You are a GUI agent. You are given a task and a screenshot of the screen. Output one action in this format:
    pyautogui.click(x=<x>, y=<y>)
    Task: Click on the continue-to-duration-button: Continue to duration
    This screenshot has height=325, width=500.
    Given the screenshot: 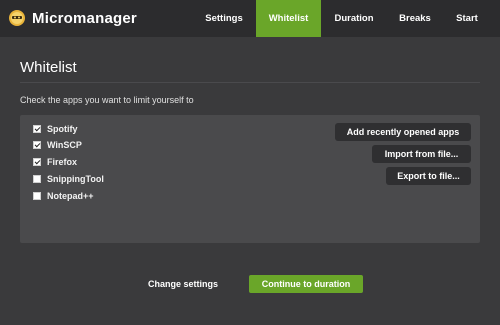 What is the action you would take?
    pyautogui.click(x=306, y=284)
    